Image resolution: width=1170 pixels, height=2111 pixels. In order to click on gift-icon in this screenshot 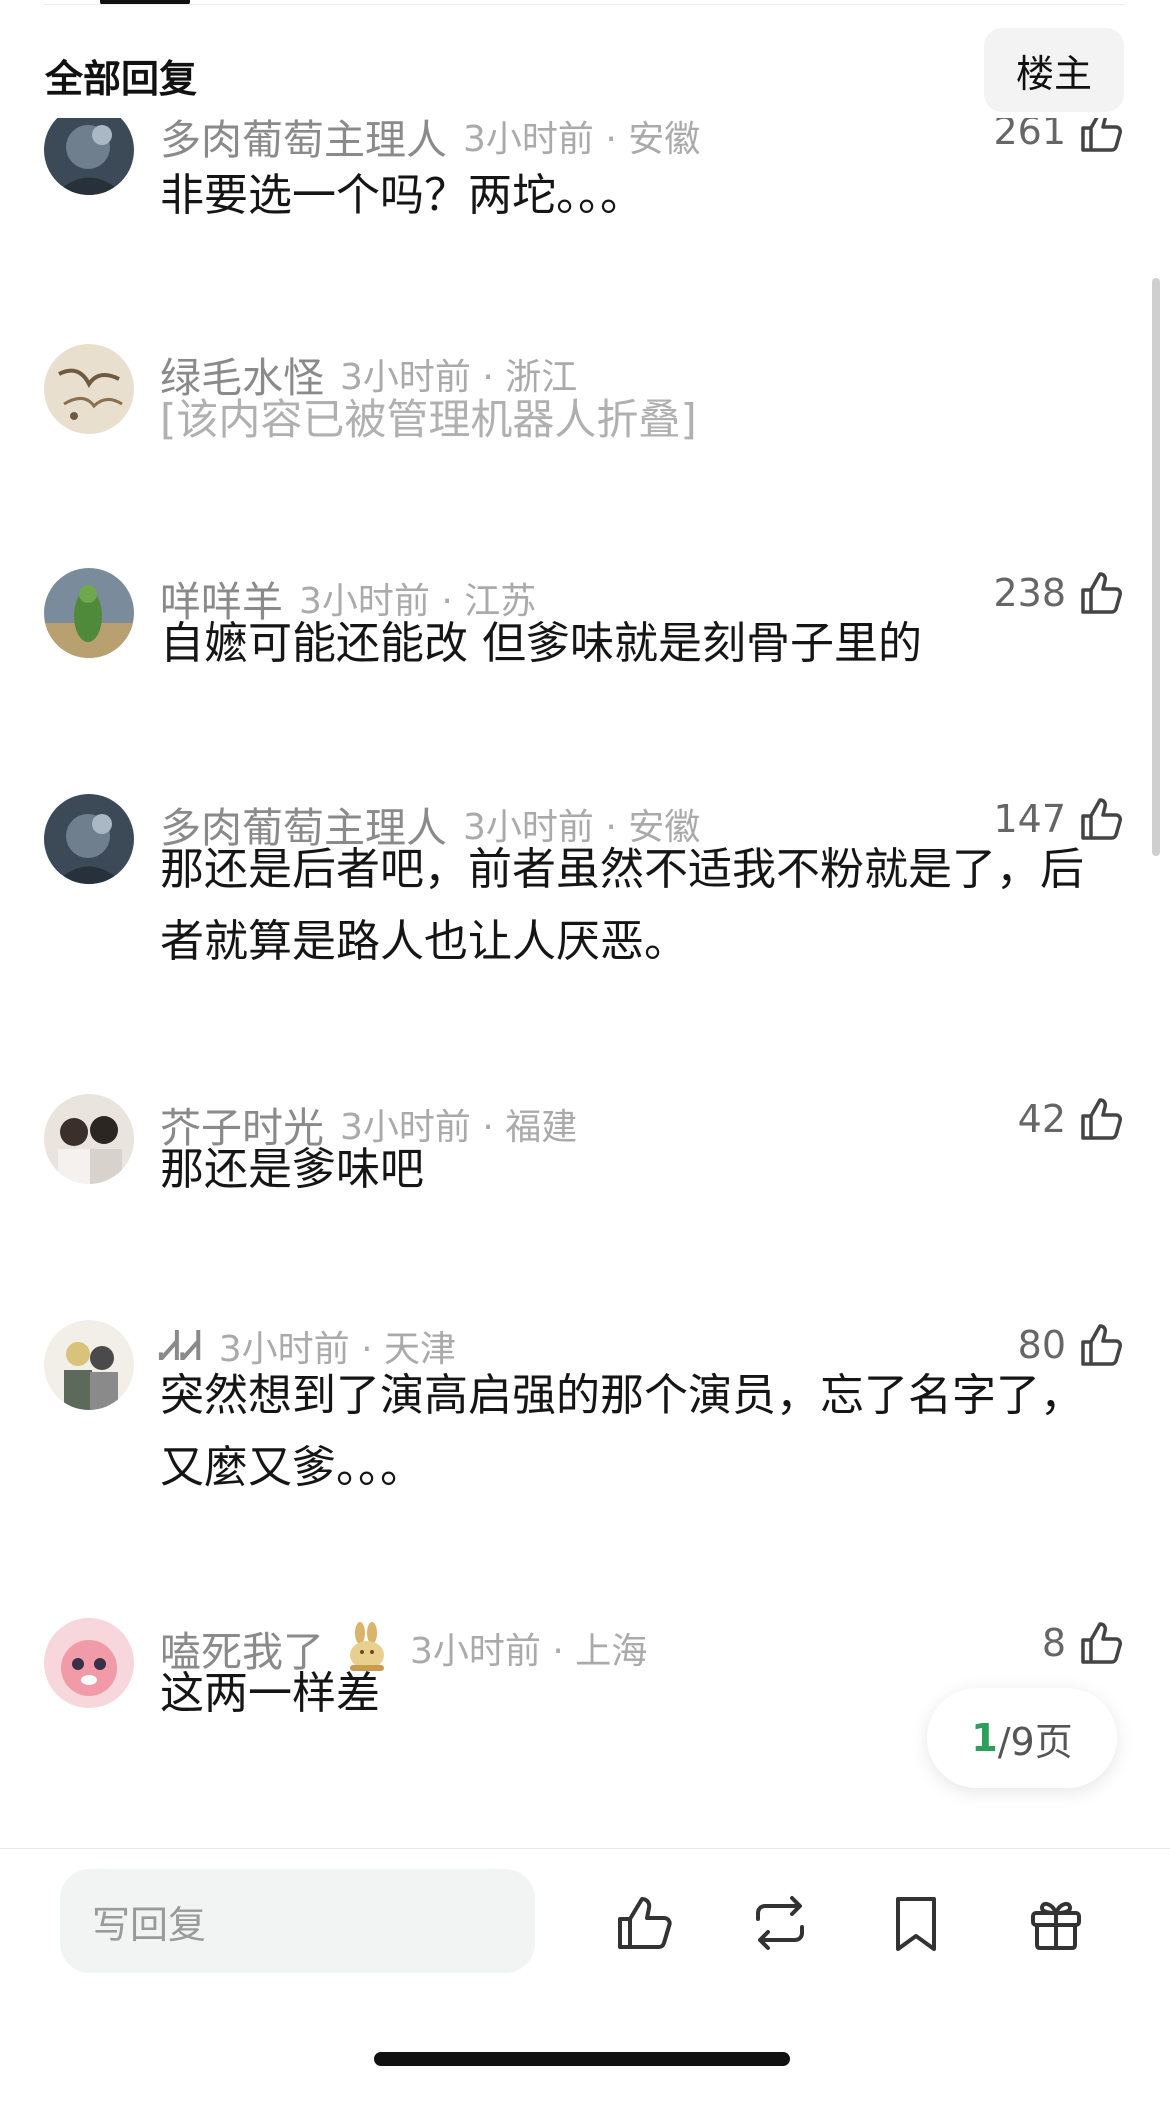, I will do `click(1056, 1923)`.